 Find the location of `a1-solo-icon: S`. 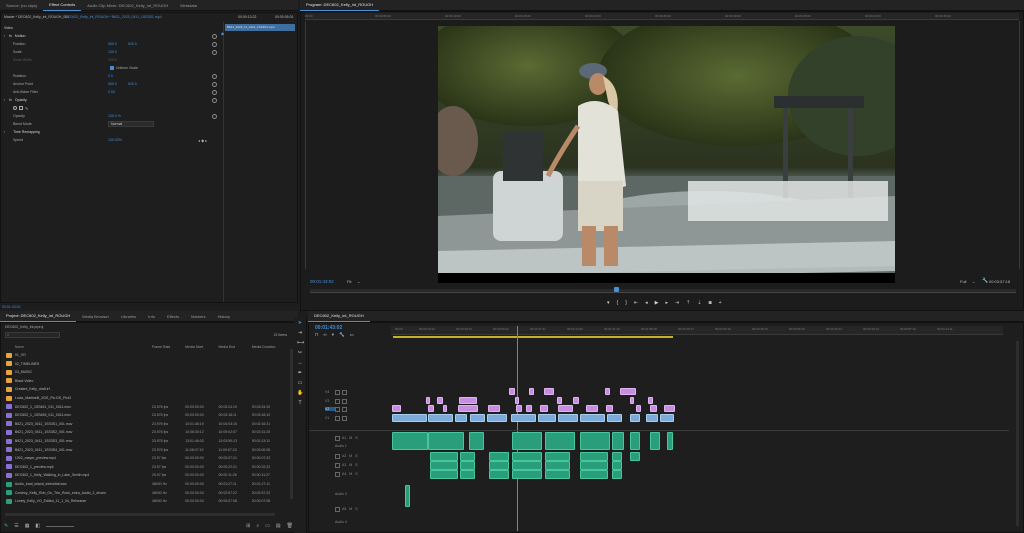

a1-solo-icon: S is located at coordinates (356, 438).